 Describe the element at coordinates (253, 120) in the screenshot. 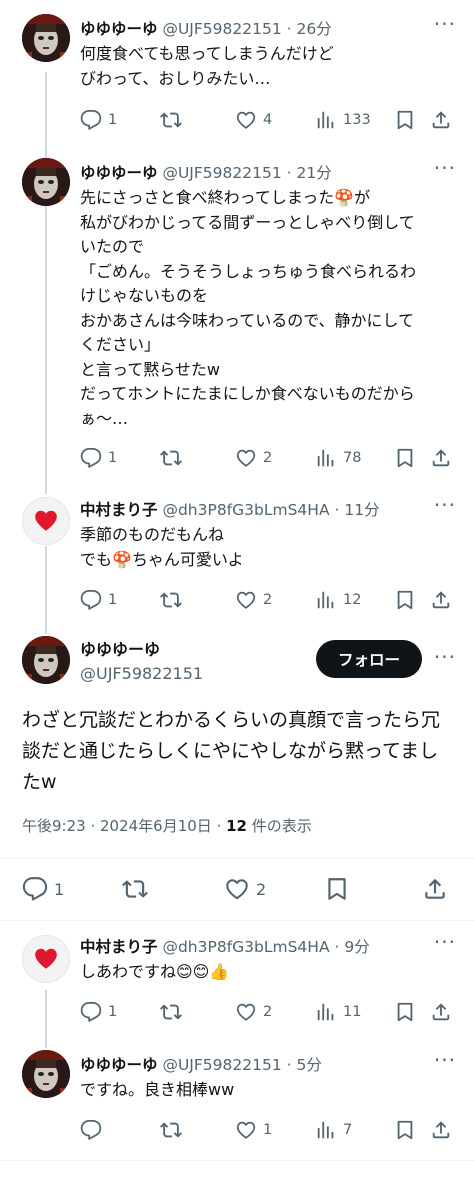

I see `like-button: 4` at that location.